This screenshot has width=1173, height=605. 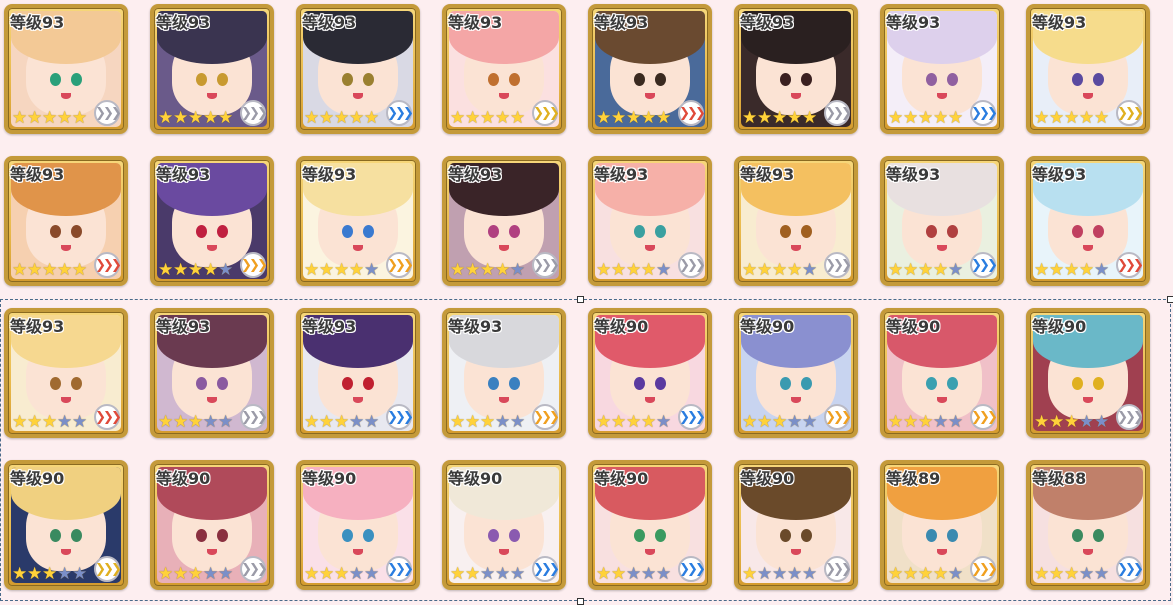 I want to click on selection-handle-top, so click(x=580, y=299).